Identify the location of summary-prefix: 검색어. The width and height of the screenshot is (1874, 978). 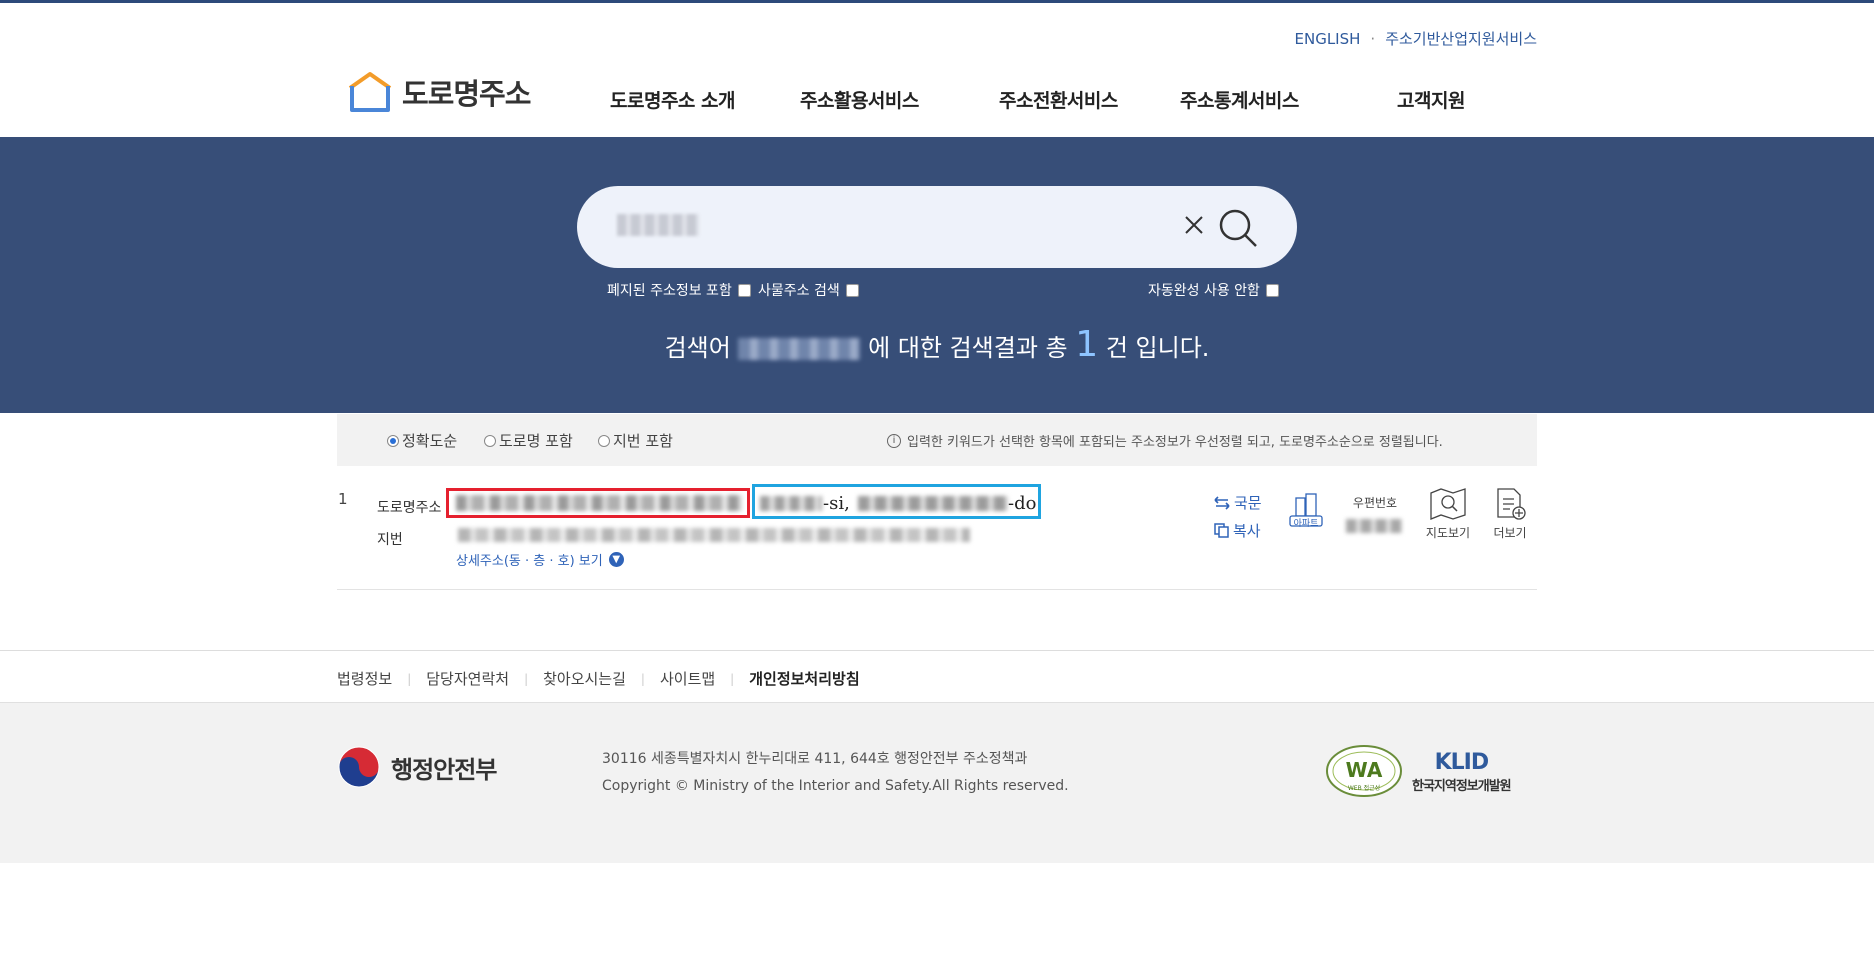
(697, 348).